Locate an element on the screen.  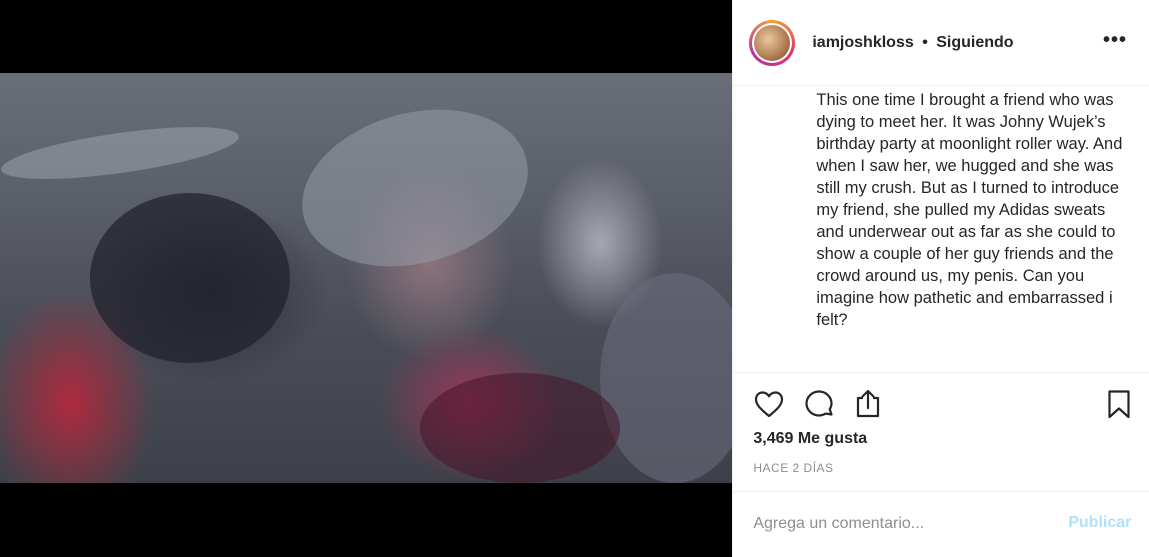
header-user-info: iamjoshkloss • Siguiendo is located at coordinates (912, 43).